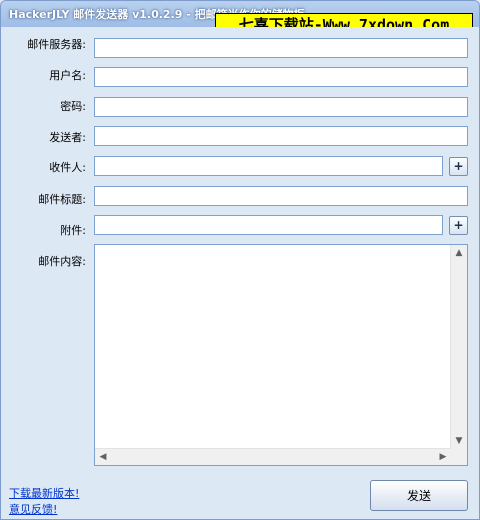 The height and width of the screenshot is (520, 480). Describe the element at coordinates (103, 457) in the screenshot. I see `scroll-left-icon: ◀` at that location.